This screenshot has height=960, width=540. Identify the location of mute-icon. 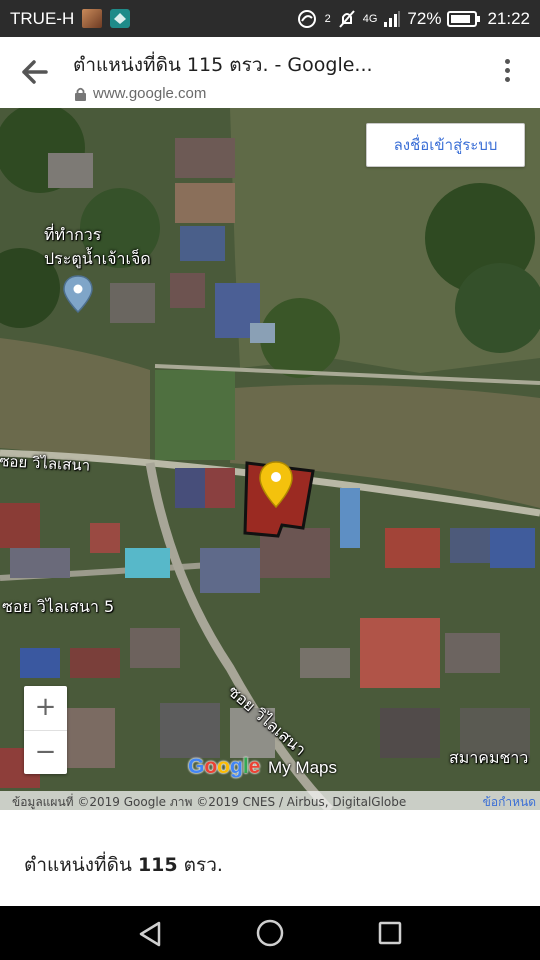
(347, 19).